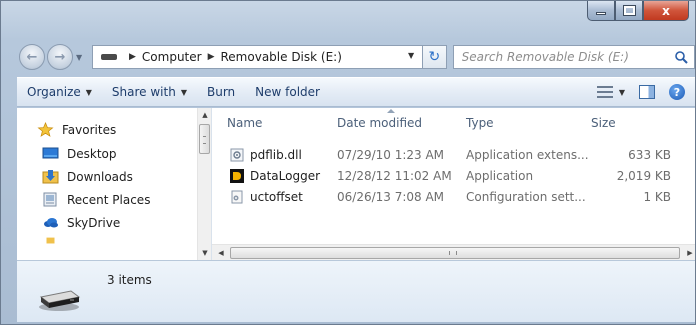 The width and height of the screenshot is (696, 325). I want to click on close-button: x, so click(666, 11).